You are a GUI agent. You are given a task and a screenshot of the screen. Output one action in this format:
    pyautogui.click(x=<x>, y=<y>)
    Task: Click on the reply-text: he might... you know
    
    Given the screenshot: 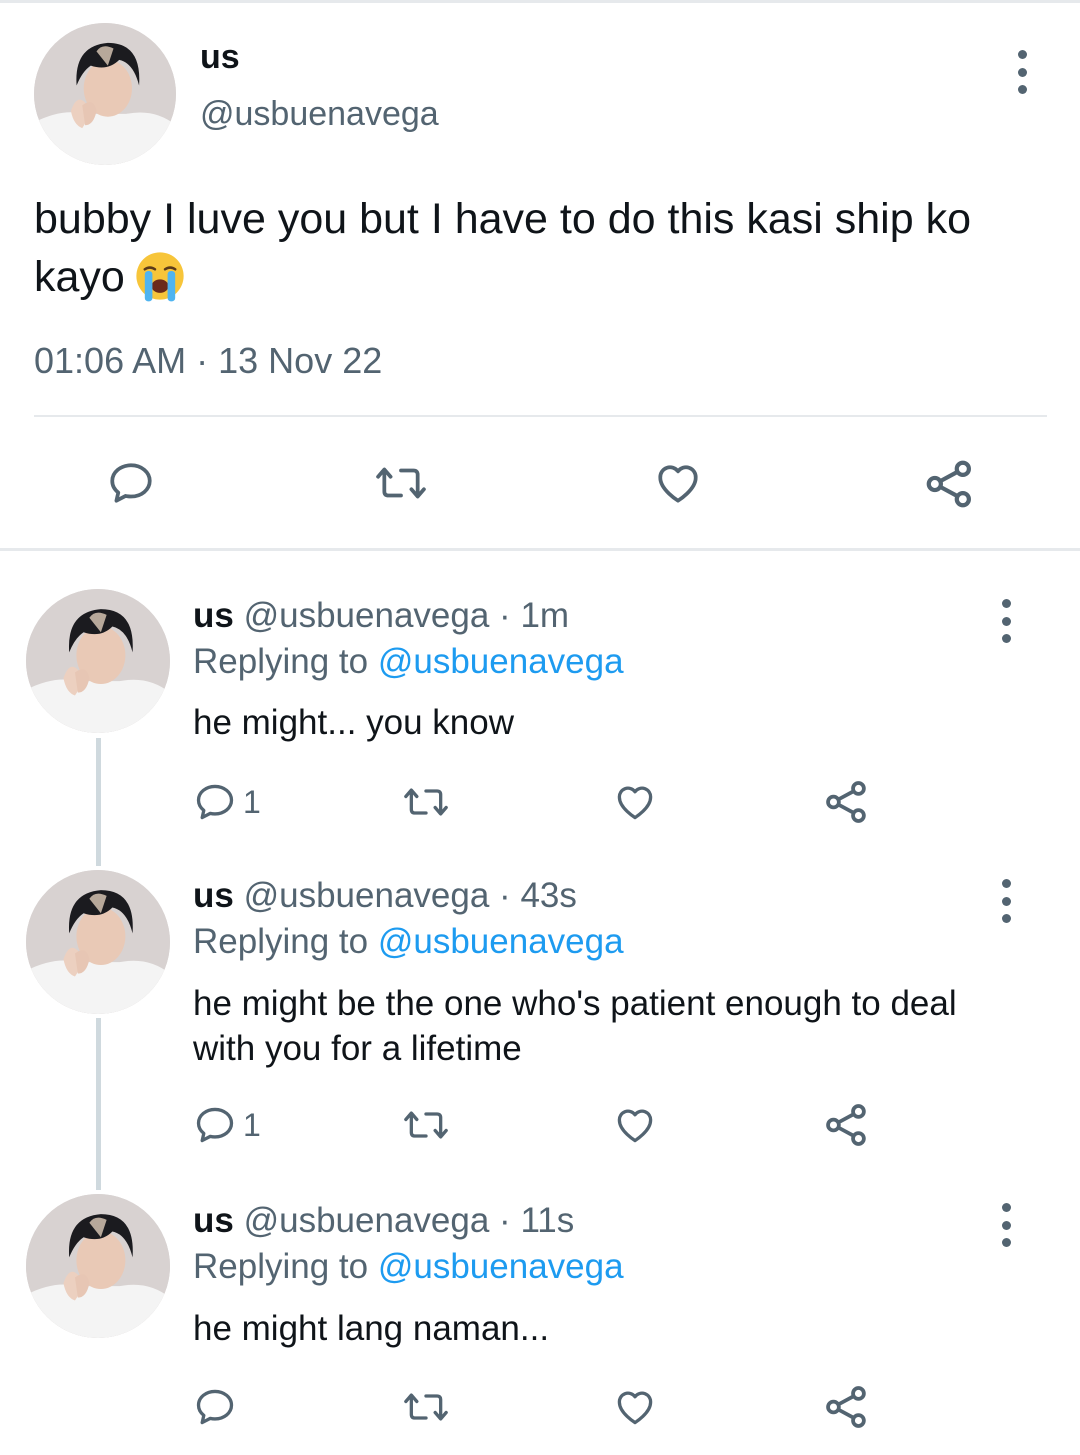 What is the action you would take?
    pyautogui.click(x=353, y=722)
    